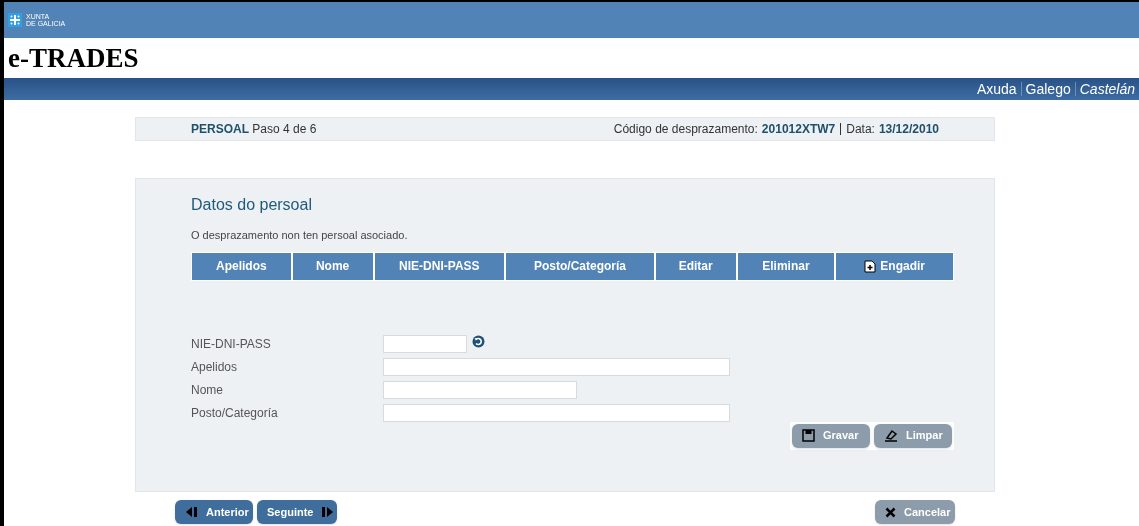  What do you see at coordinates (478, 341) in the screenshot?
I see `refresh-icon` at bounding box center [478, 341].